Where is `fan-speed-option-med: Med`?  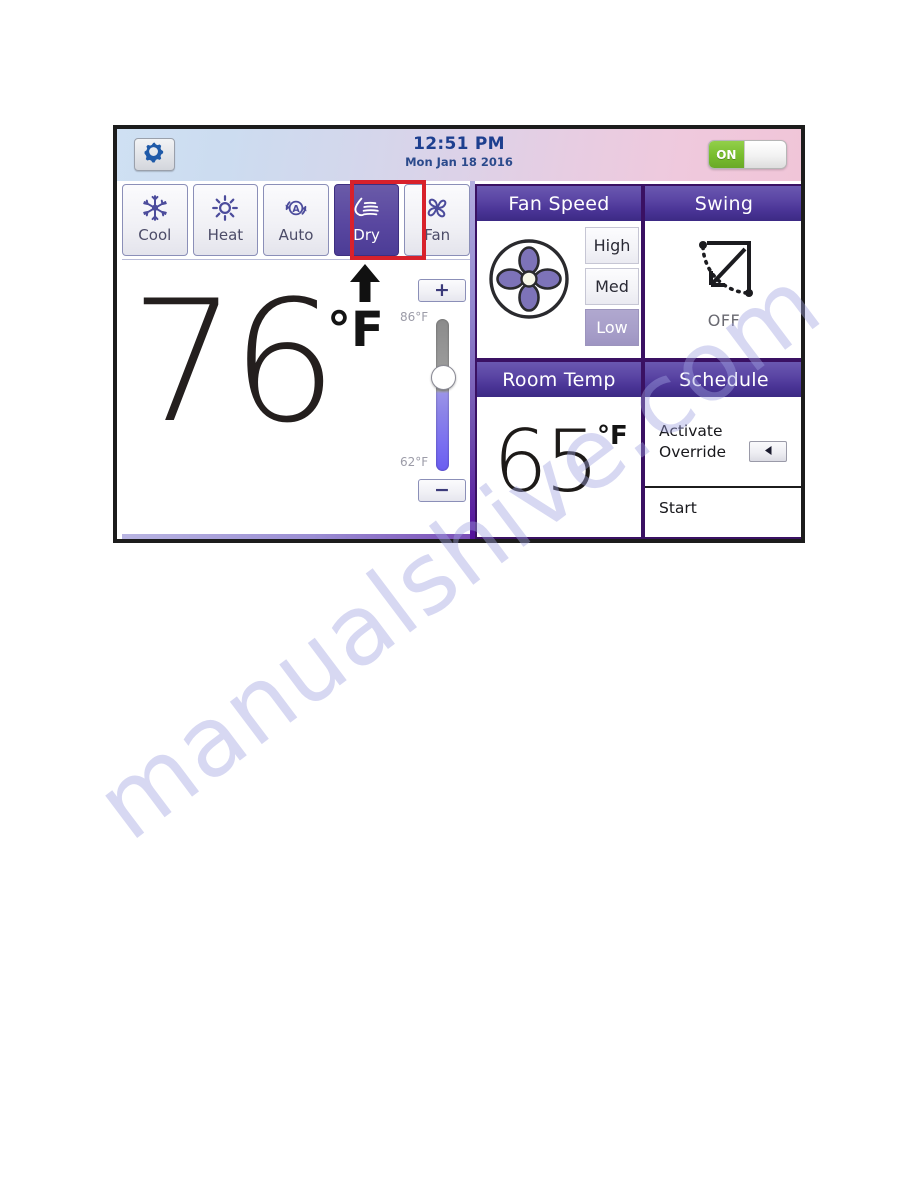 fan-speed-option-med: Med is located at coordinates (612, 286).